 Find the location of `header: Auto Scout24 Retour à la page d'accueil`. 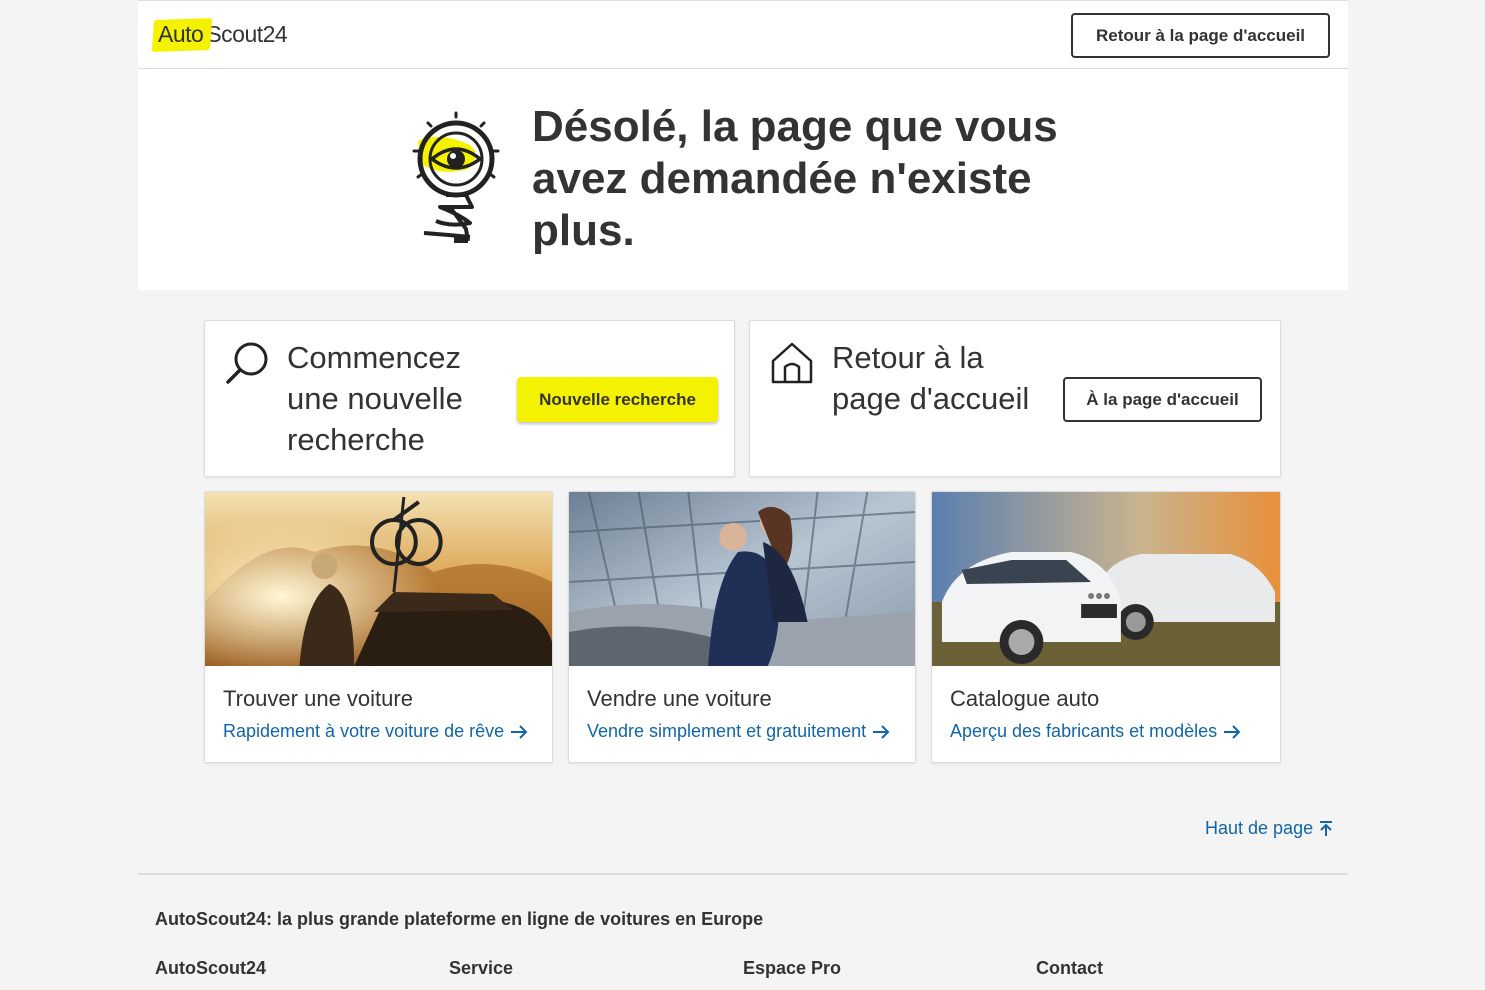

header: Auto Scout24 Retour à la page d'accueil is located at coordinates (743, 34).